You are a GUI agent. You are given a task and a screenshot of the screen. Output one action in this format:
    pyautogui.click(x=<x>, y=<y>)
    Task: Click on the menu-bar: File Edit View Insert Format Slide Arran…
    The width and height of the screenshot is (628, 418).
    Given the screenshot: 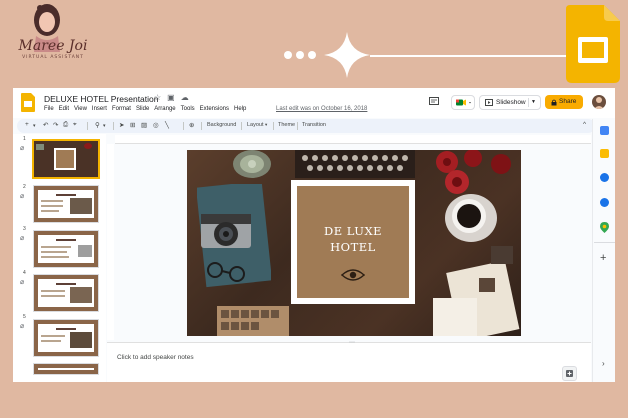 What is the action you would take?
    pyautogui.click(x=145, y=109)
    